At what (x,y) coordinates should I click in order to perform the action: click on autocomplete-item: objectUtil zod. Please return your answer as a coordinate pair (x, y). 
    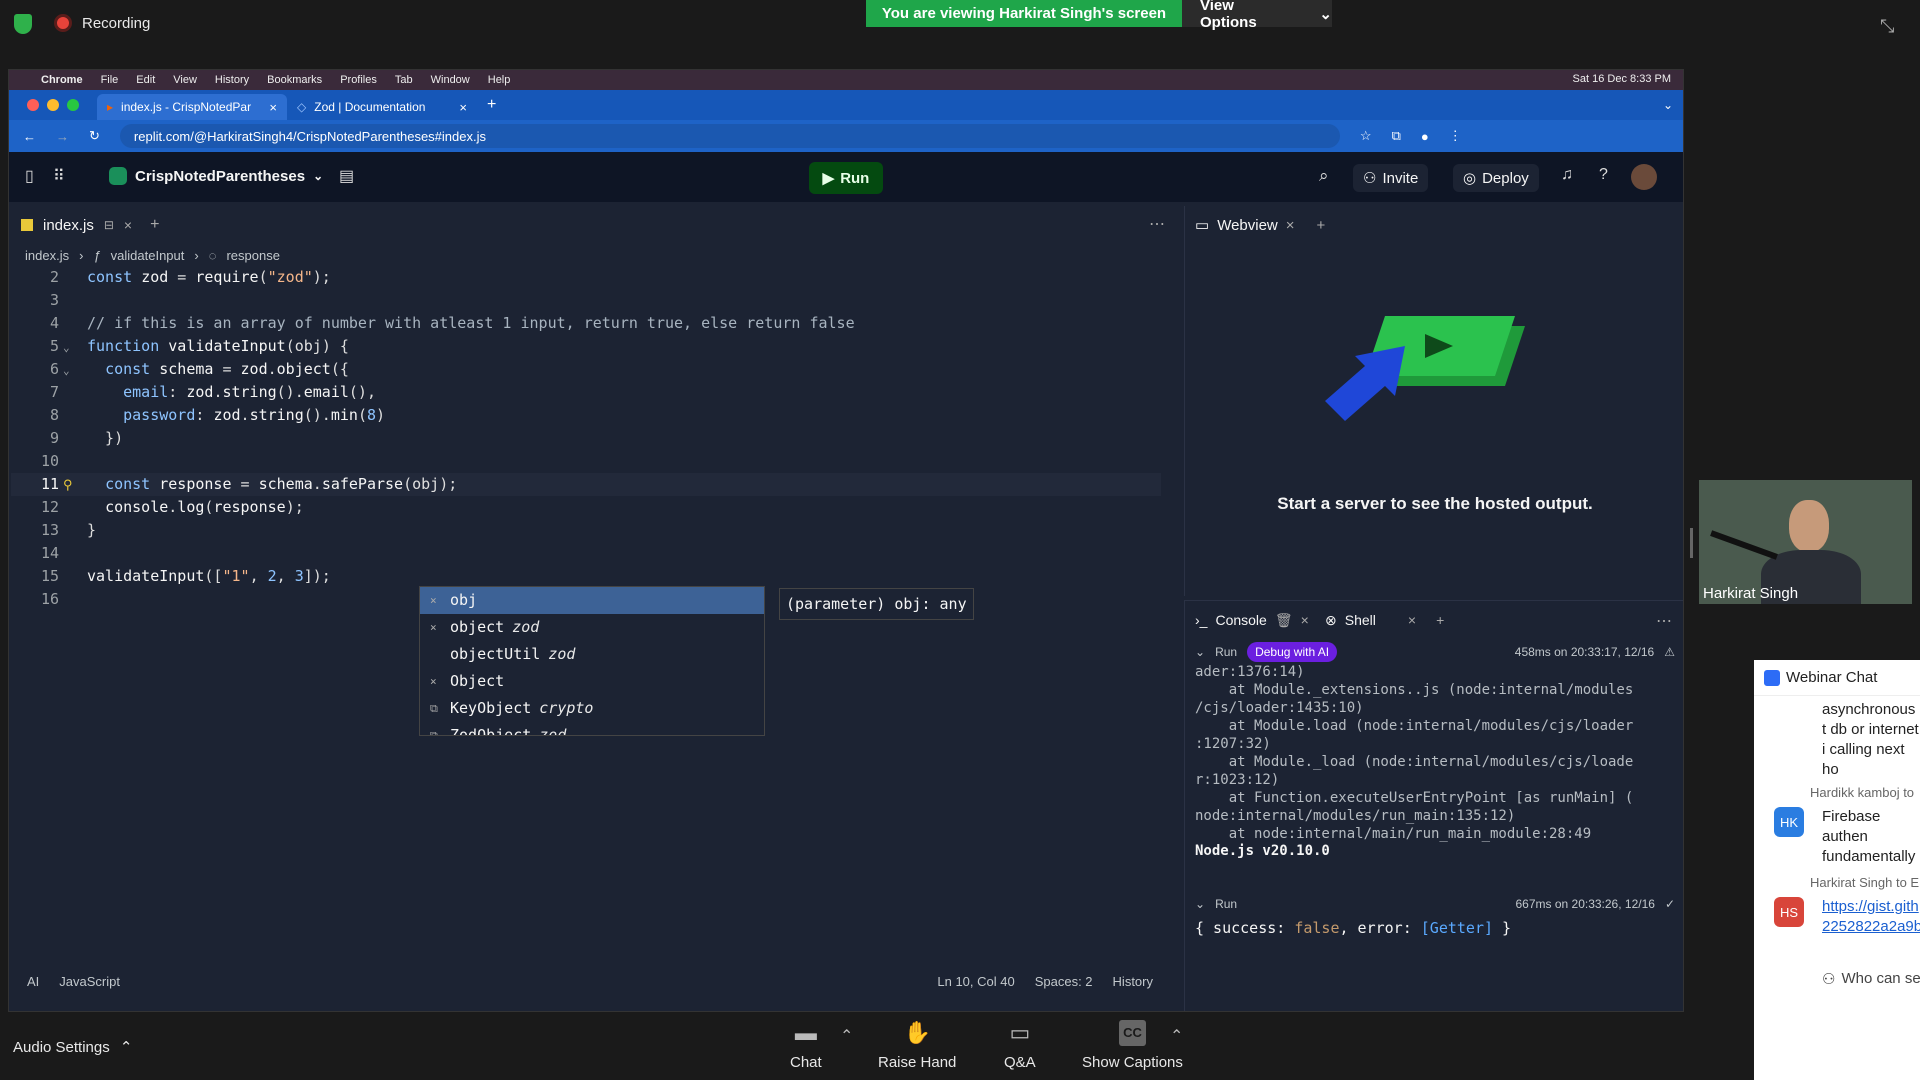
    Looking at the image, I should click on (592, 654).